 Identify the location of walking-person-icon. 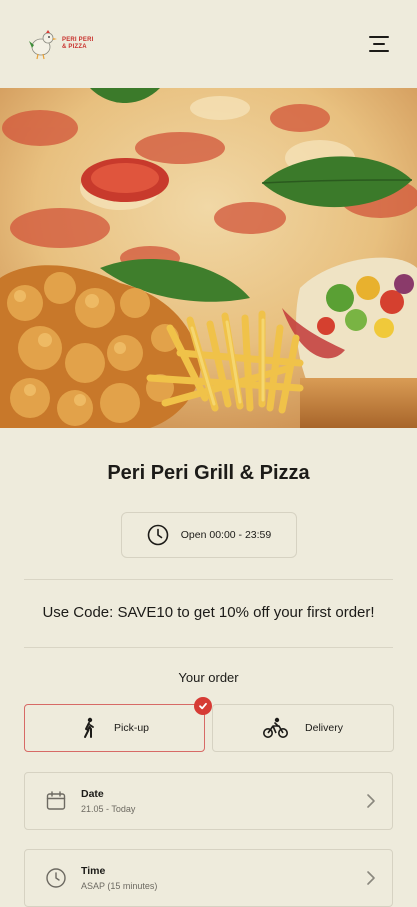
(88, 727).